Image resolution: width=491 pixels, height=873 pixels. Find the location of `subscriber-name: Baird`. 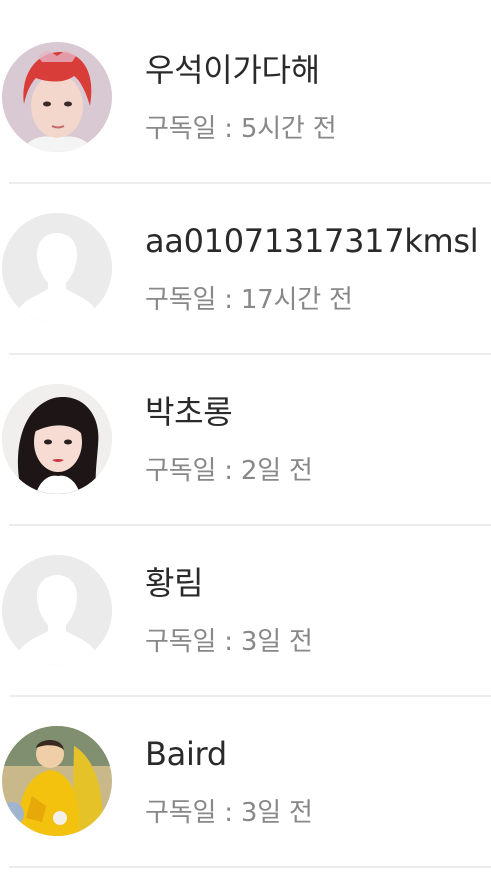

subscriber-name: Baird is located at coordinates (186, 754).